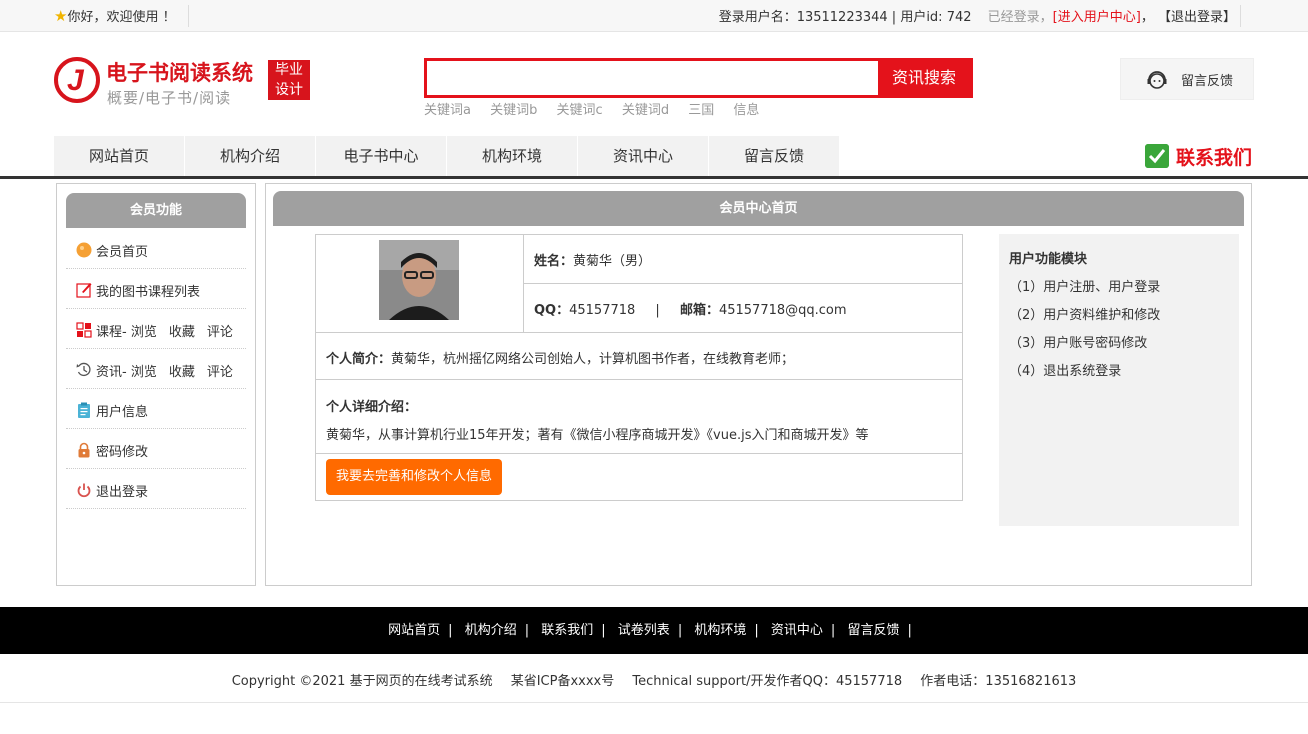 The width and height of the screenshot is (1308, 734). What do you see at coordinates (1065, 371) in the screenshot?
I see `module-item: （4）退出系统登录` at bounding box center [1065, 371].